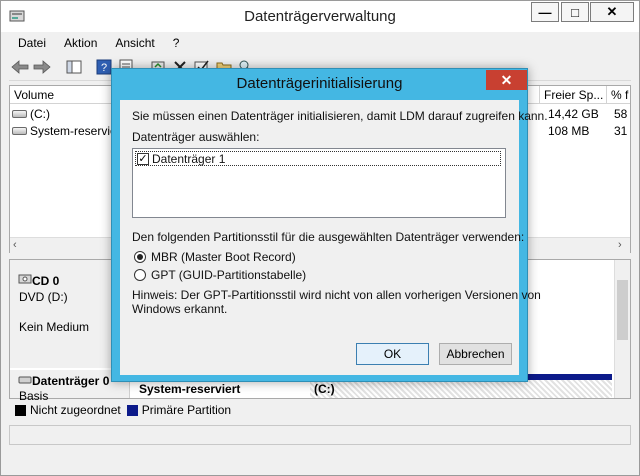 The height and width of the screenshot is (476, 640). Describe the element at coordinates (320, 410) in the screenshot. I see `legend: Nicht zugeordnet Primäre Partition` at that location.